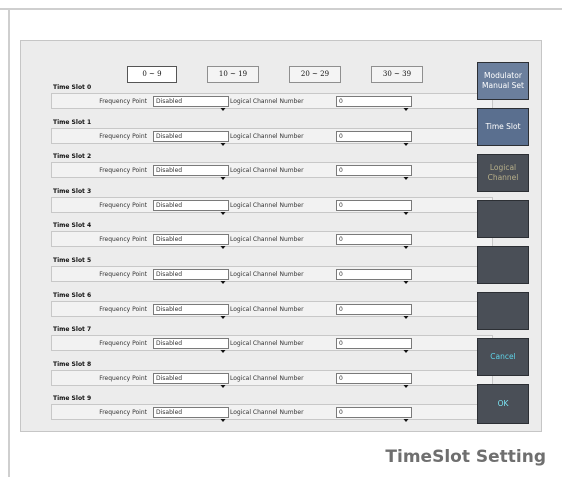 Image resolution: width=562 pixels, height=477 pixels. What do you see at coordinates (287, 75) in the screenshot?
I see `range-tabs: 0 ~ 9 10 ~ 19 20 ~ 29 30 ~ 39` at bounding box center [287, 75].